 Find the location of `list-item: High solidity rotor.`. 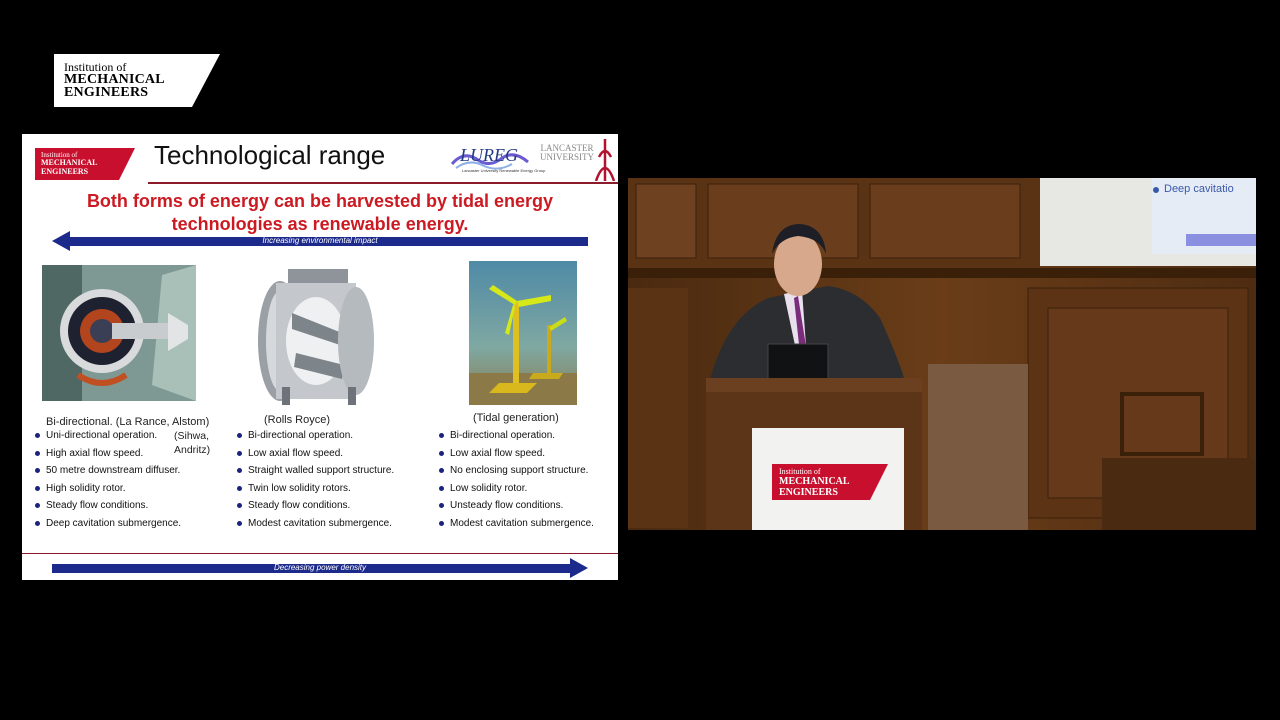

list-item: High solidity rotor. is located at coordinates (107, 492).